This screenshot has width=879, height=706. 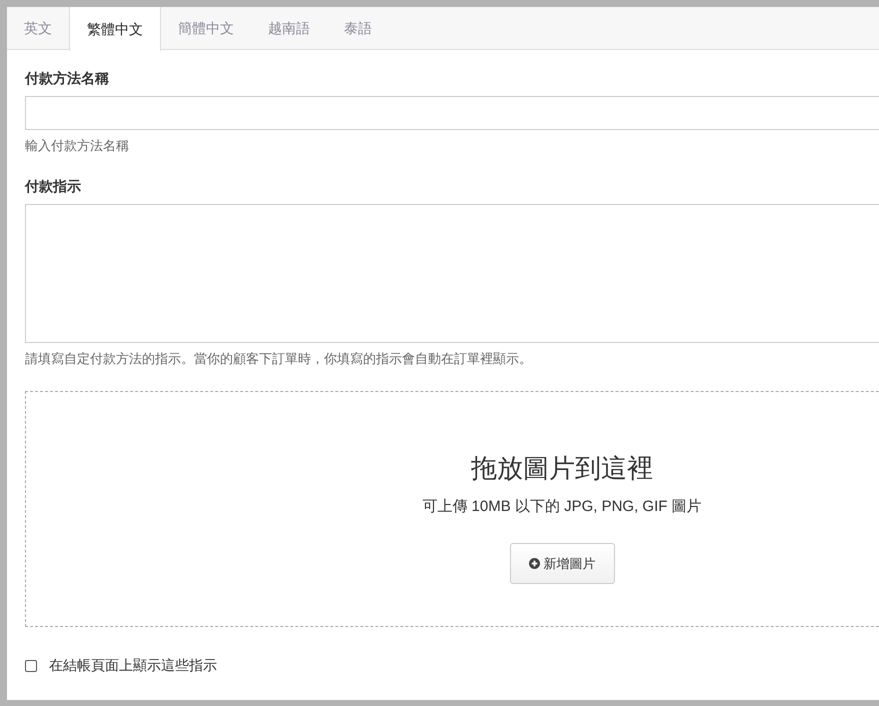 What do you see at coordinates (133, 665) in the screenshot?
I see `checkbox-label: 在結帳頁面上顯示這些指示` at bounding box center [133, 665].